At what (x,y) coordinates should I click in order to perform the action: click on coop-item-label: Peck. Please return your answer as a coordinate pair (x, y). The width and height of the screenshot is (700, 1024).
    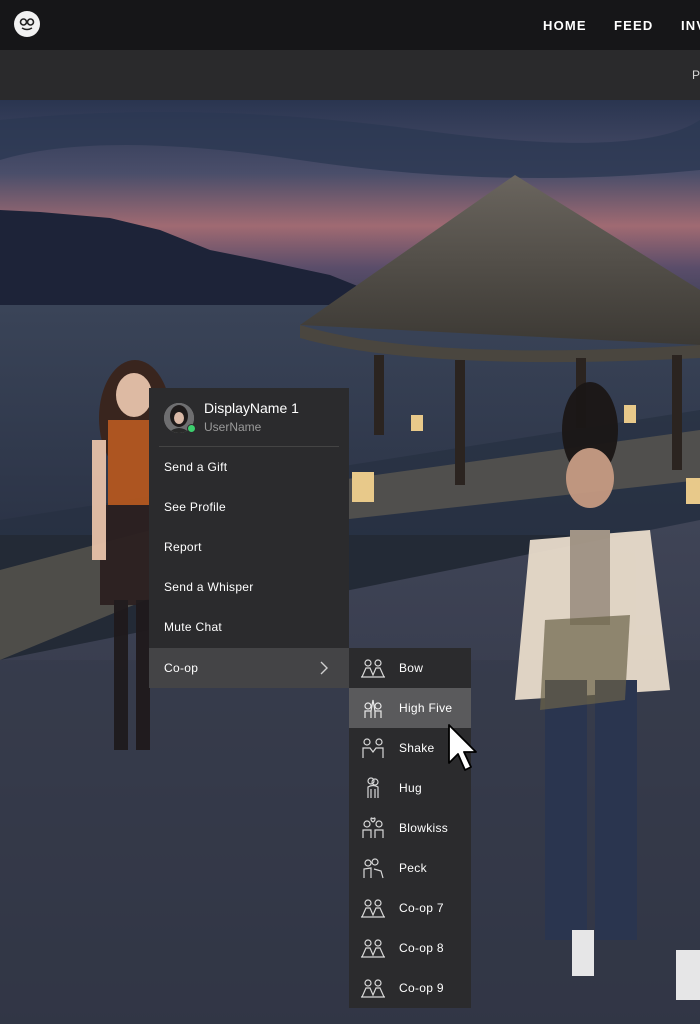
    Looking at the image, I should click on (413, 868).